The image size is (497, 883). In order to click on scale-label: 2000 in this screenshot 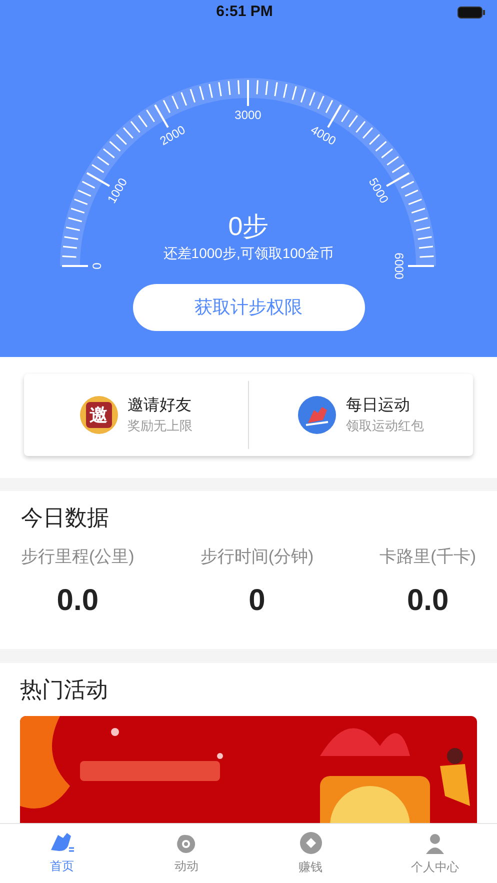, I will do `click(173, 135)`.